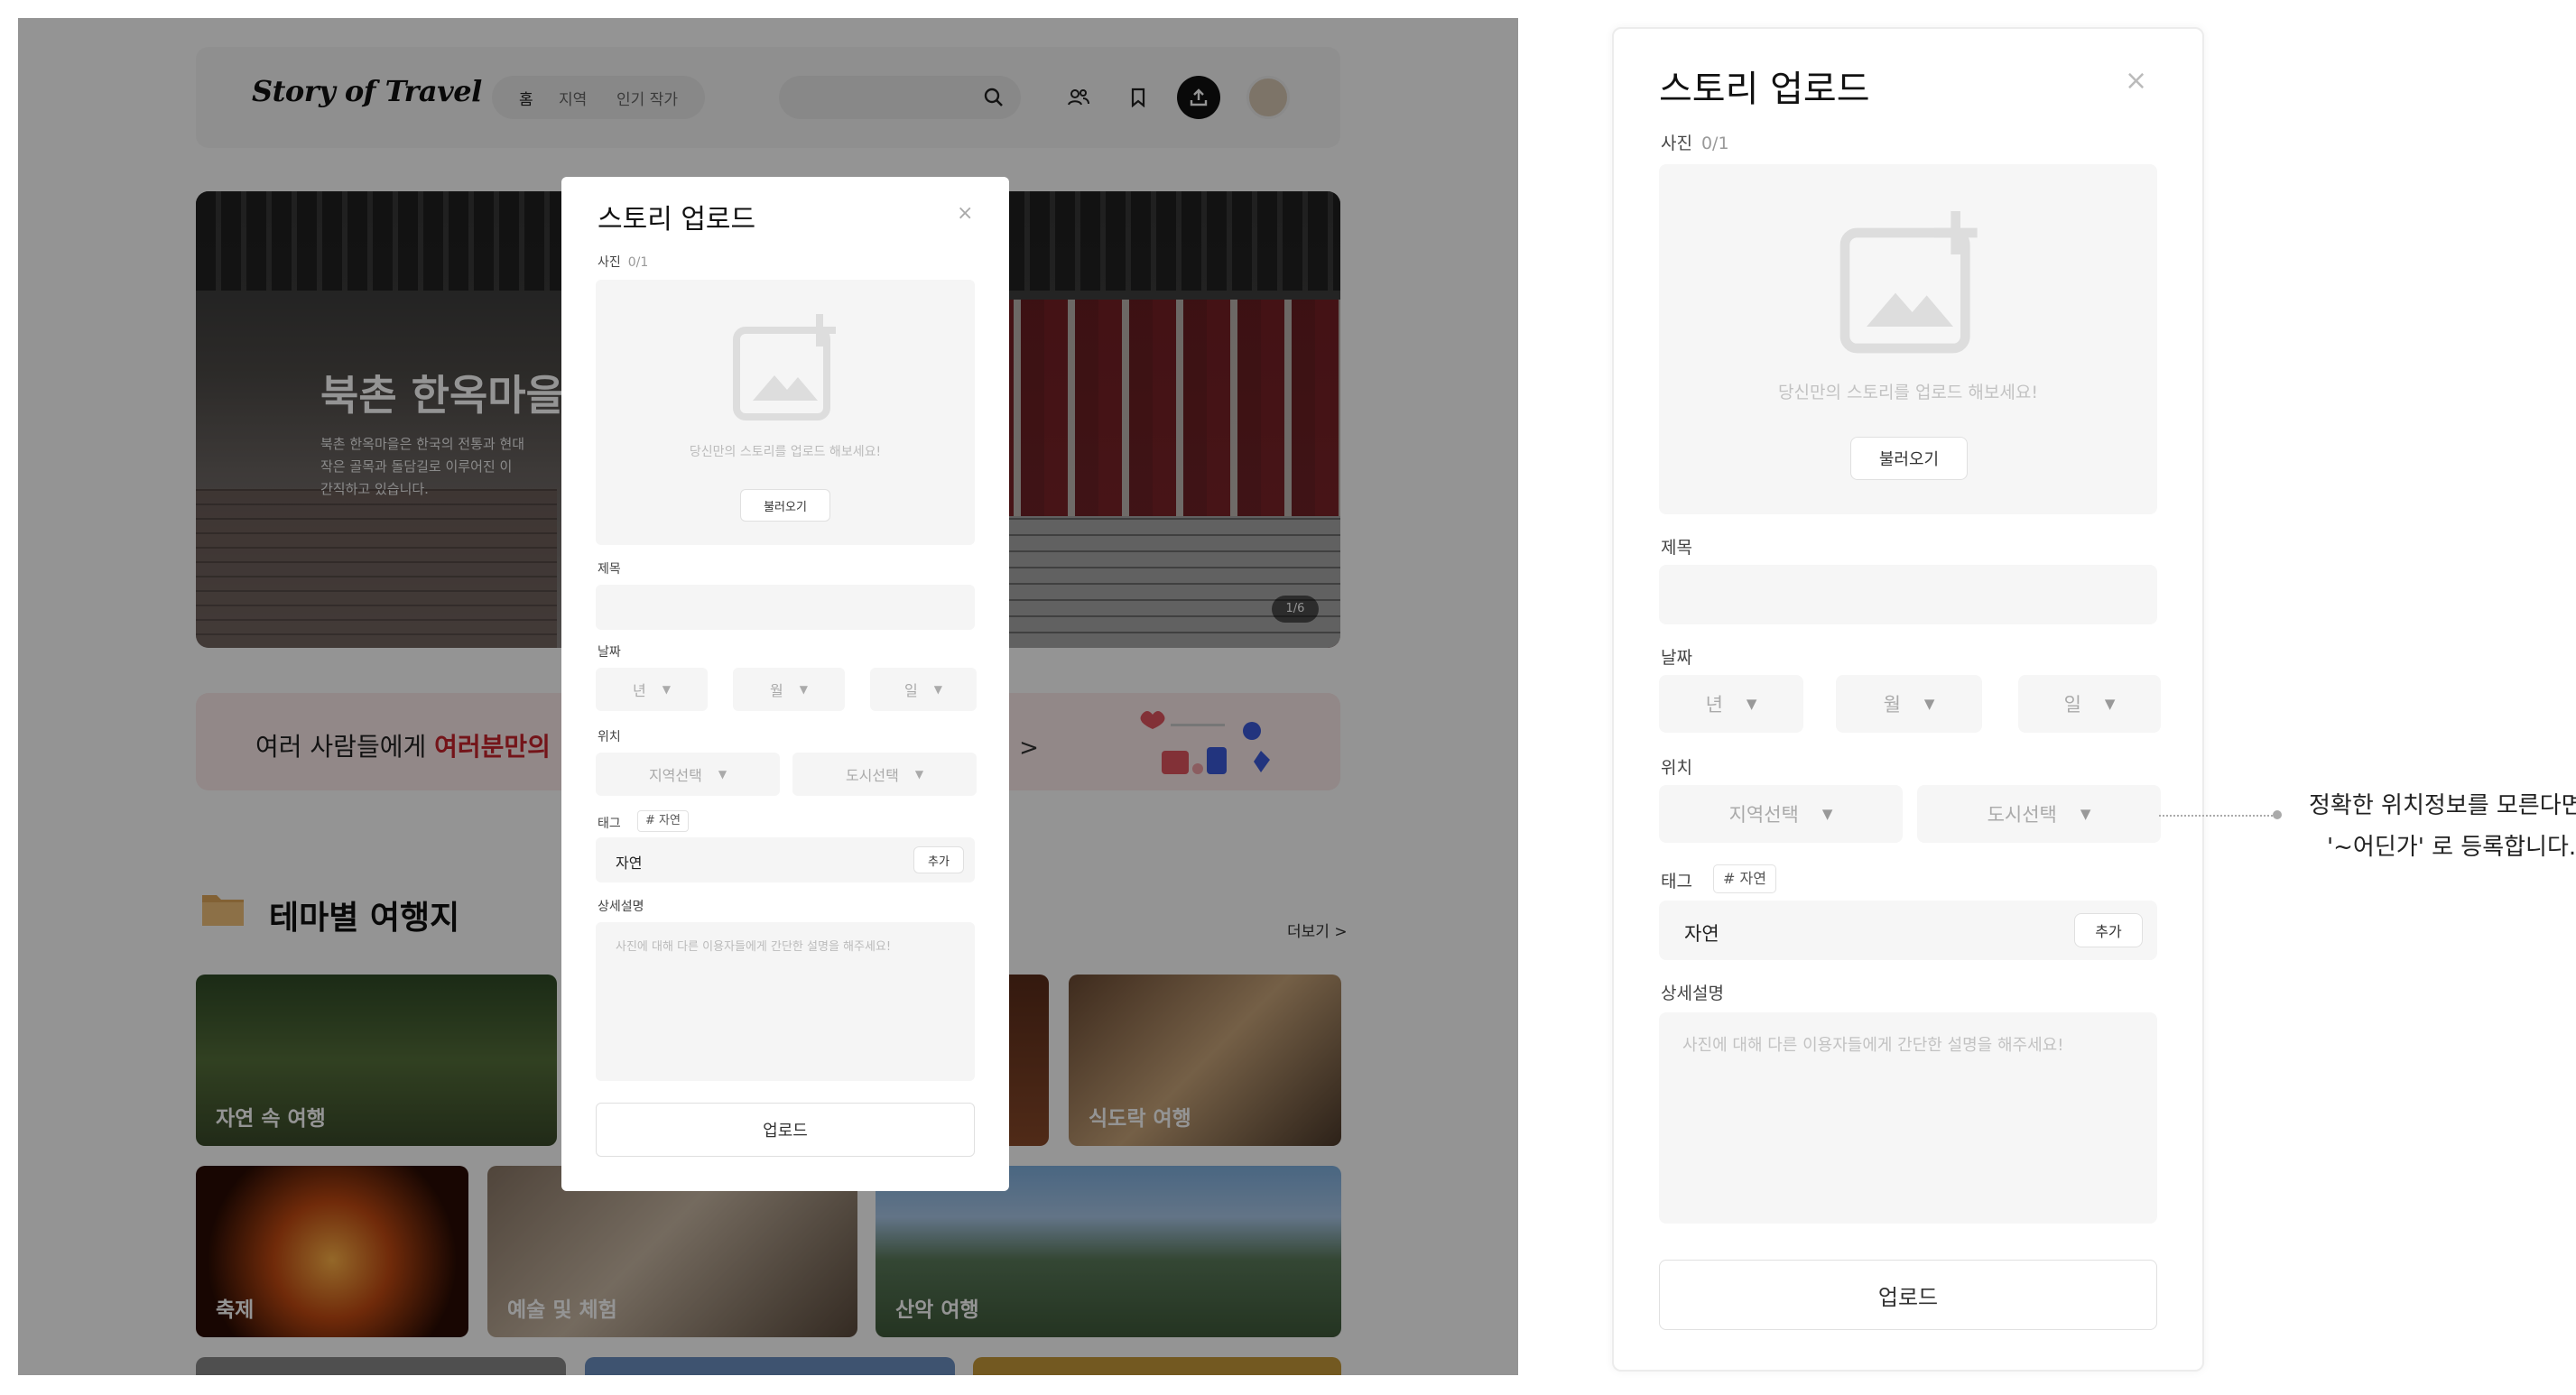  What do you see at coordinates (2442, 806) in the screenshot?
I see `annotation-line: 정확한 위치정보를 모른다면` at bounding box center [2442, 806].